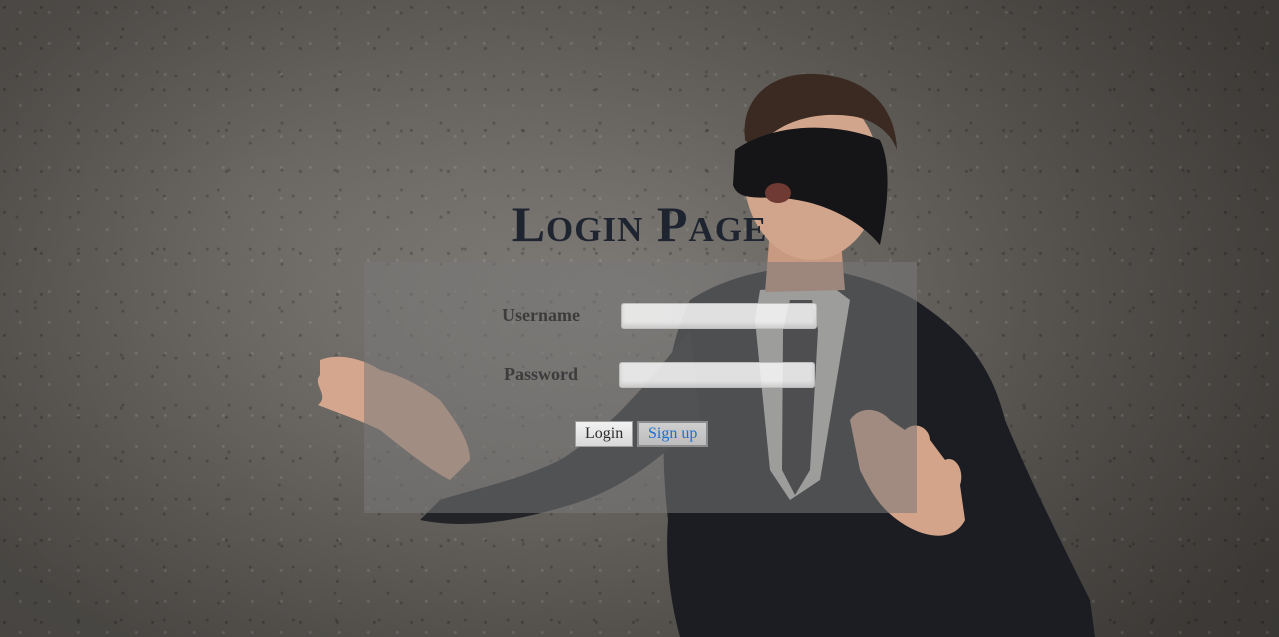 Image resolution: width=1279 pixels, height=637 pixels. What do you see at coordinates (639, 224) in the screenshot?
I see `page-title: Login Page` at bounding box center [639, 224].